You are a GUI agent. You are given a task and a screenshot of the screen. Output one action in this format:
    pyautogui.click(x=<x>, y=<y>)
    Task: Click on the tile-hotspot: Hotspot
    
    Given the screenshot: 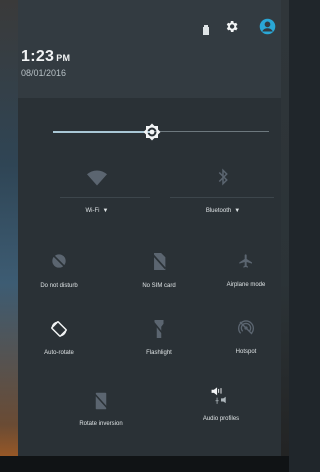 What is the action you would take?
    pyautogui.click(x=246, y=337)
    